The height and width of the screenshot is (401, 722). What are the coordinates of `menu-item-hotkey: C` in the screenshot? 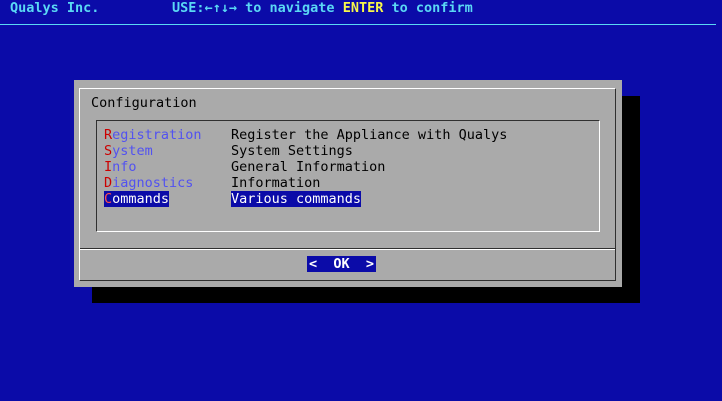 It's located at (108, 199).